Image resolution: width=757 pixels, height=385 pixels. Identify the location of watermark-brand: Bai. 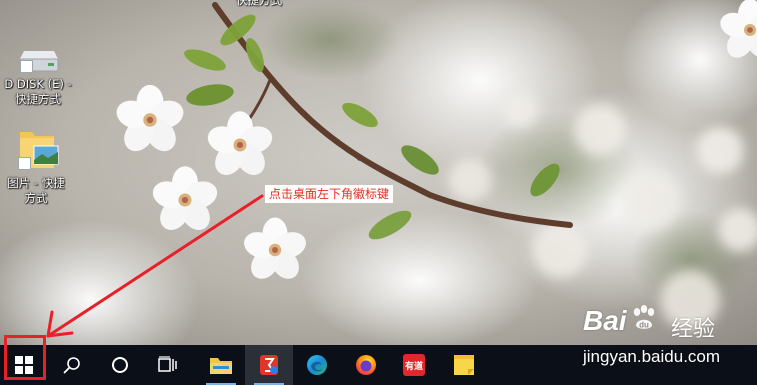
(605, 320).